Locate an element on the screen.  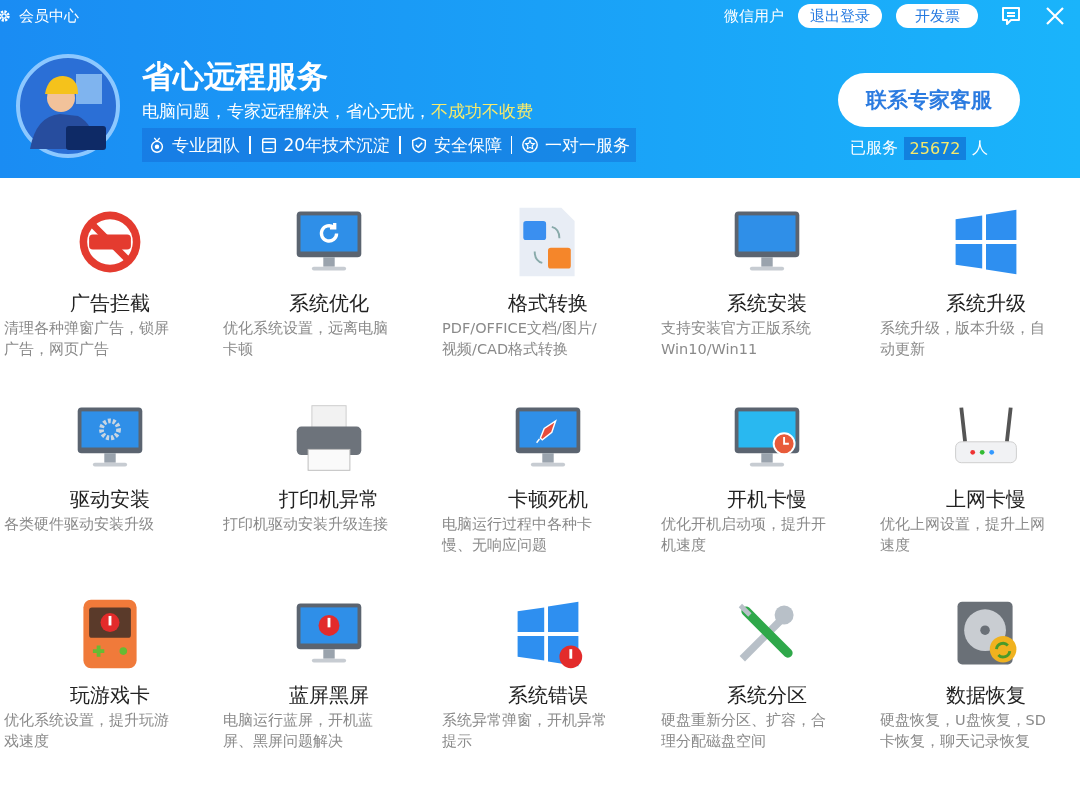
service-tile: 系统升级 系统升级，版本升级，自 动更新 is located at coordinates (978, 302).